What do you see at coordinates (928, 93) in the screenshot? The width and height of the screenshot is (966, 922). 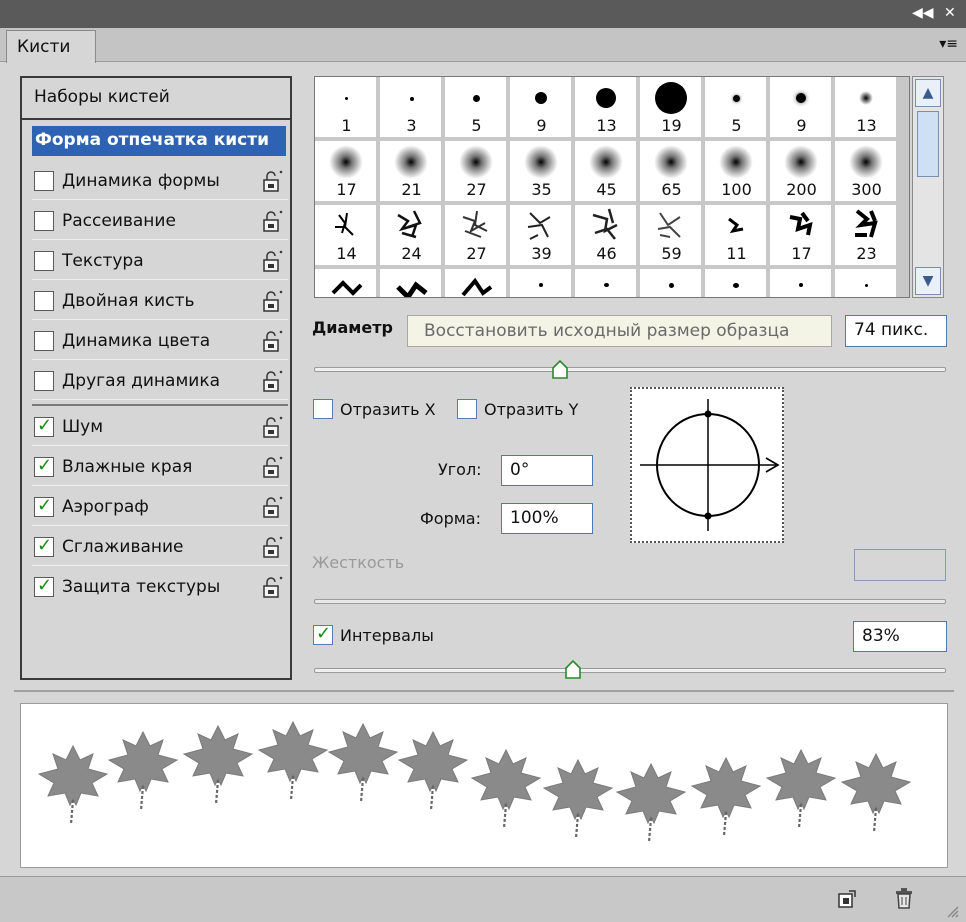 I see `scroll-up-icon: ▲` at bounding box center [928, 93].